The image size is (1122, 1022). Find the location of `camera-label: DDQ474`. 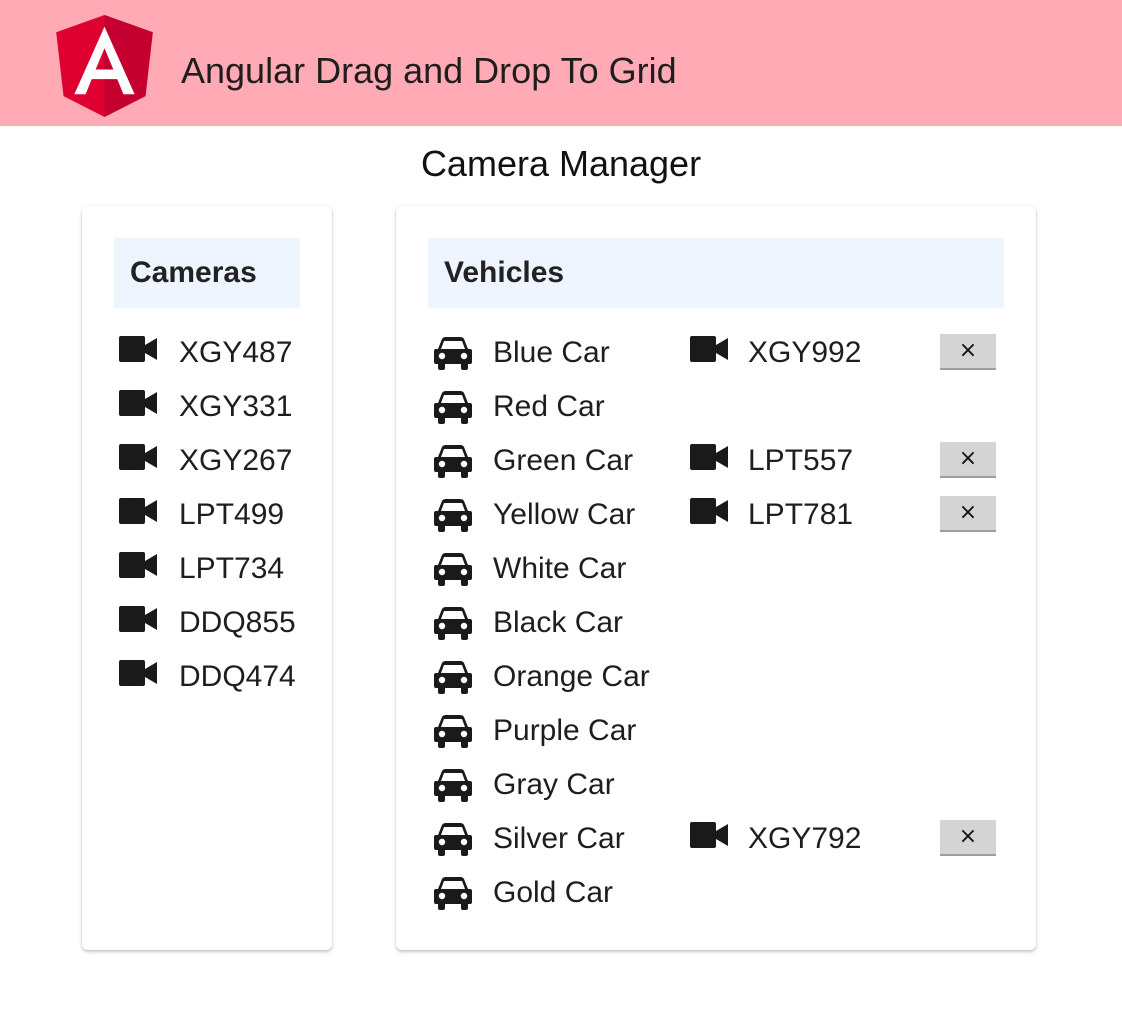

camera-label: DDQ474 is located at coordinates (237, 676).